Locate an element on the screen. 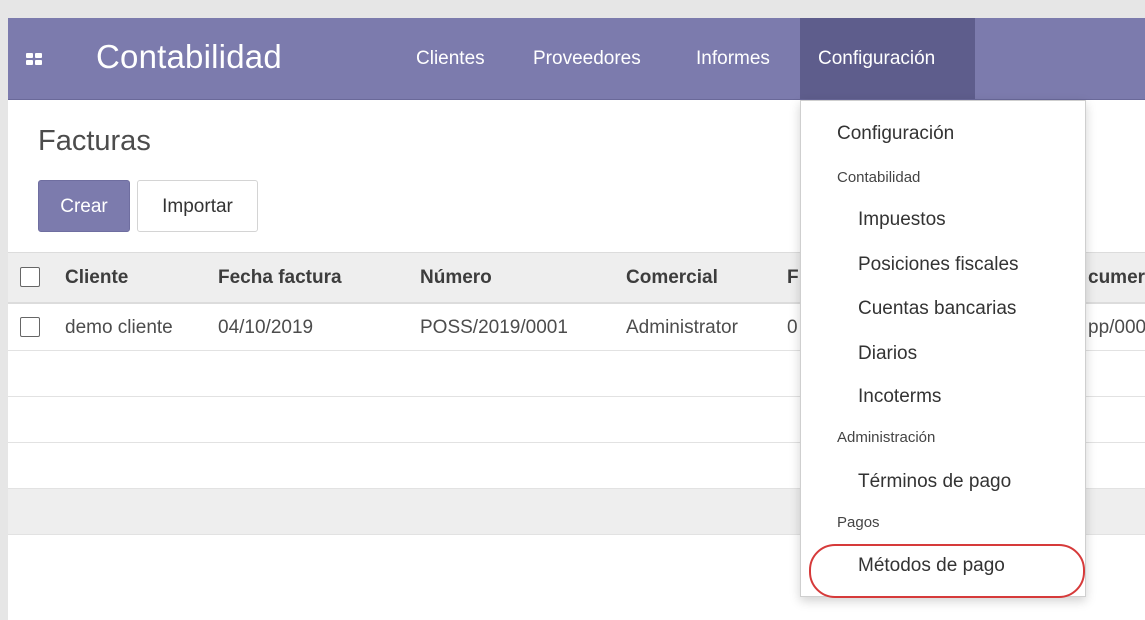 The width and height of the screenshot is (1145, 620). app-brand: Contabilidad is located at coordinates (189, 57).